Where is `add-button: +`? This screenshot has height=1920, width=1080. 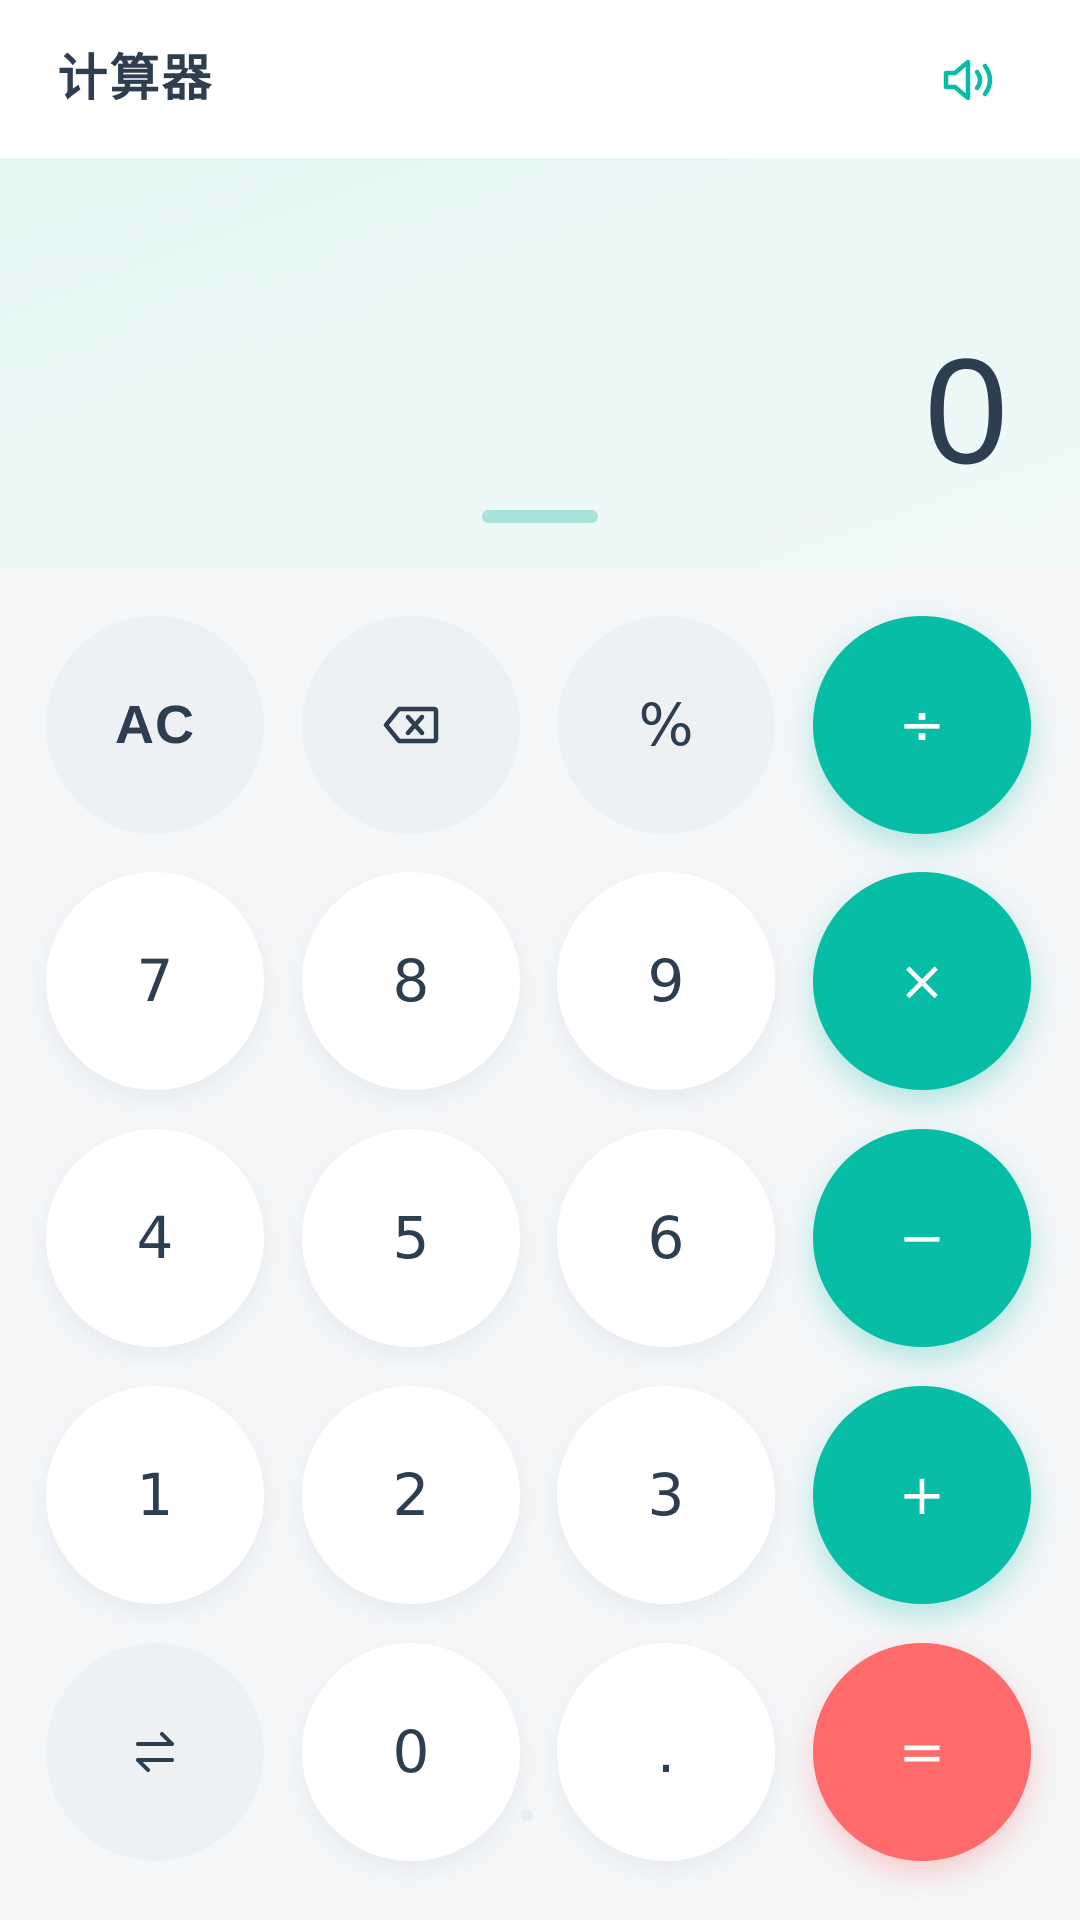
add-button: + is located at coordinates (922, 1495).